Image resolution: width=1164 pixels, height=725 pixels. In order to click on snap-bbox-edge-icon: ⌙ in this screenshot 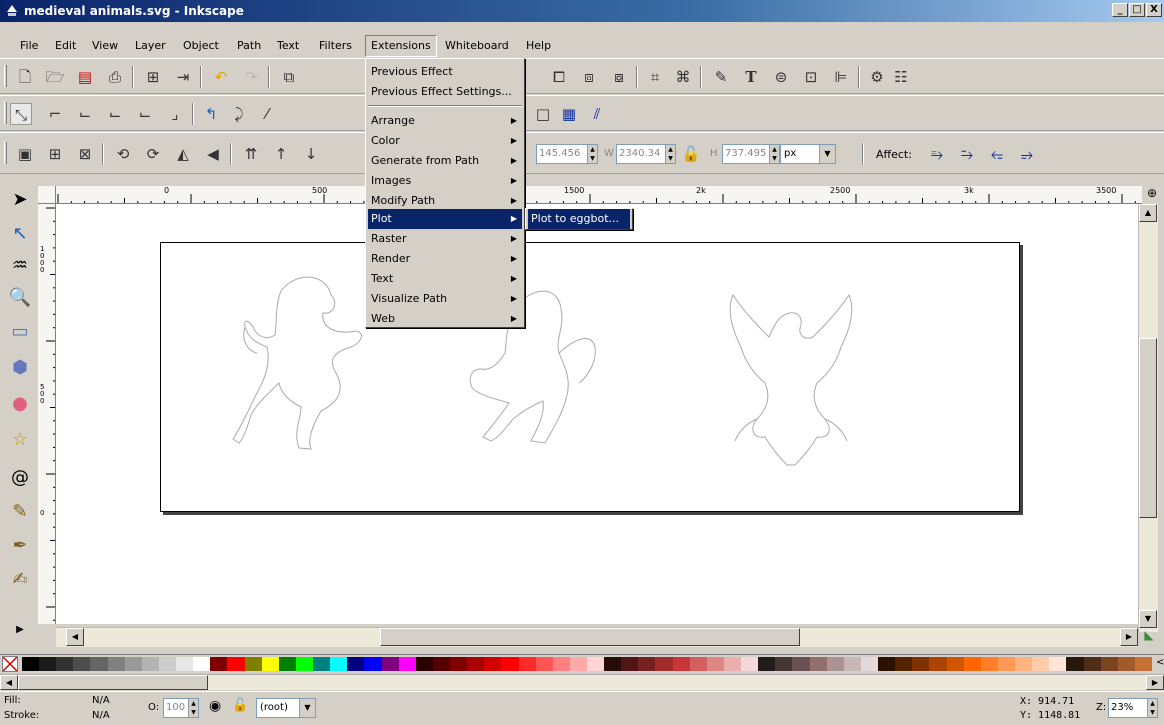, I will do `click(85, 114)`.